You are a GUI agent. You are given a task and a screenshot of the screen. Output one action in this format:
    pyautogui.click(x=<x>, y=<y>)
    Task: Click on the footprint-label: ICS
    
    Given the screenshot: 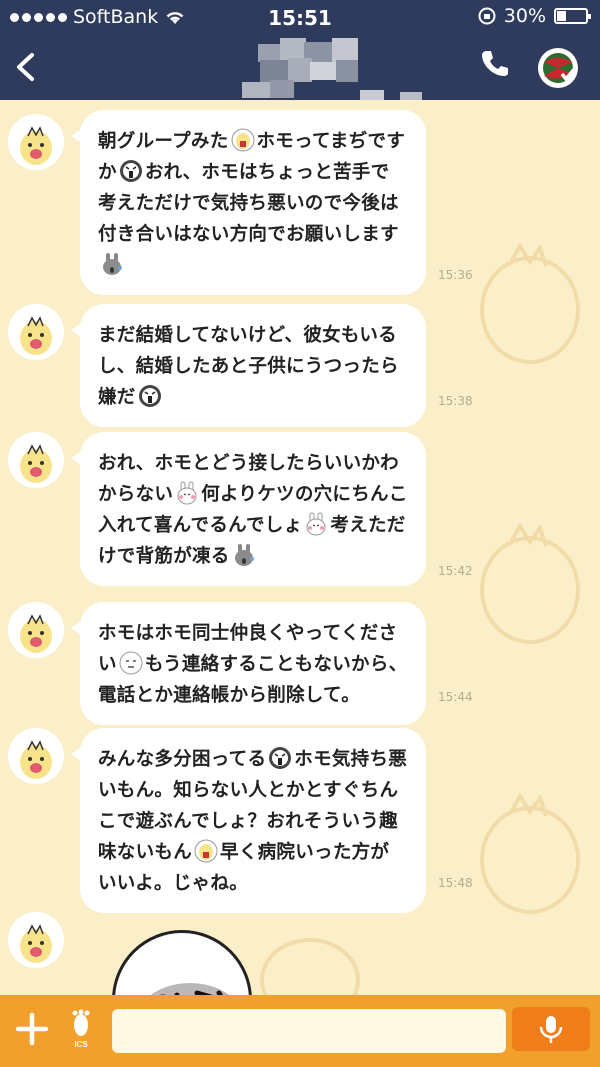 What is the action you would take?
    pyautogui.click(x=81, y=1044)
    